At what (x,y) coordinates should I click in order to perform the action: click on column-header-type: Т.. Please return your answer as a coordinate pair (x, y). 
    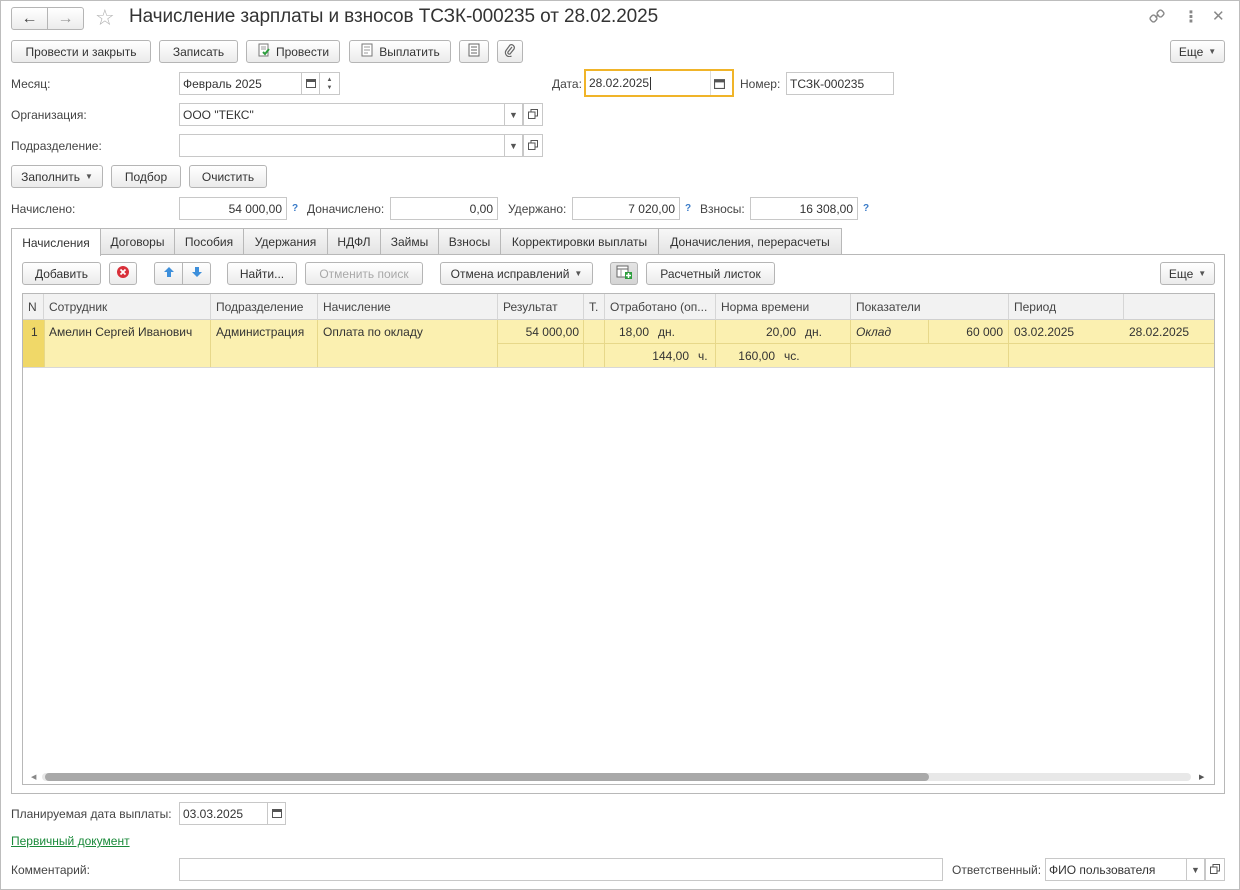
    Looking at the image, I should click on (594, 307).